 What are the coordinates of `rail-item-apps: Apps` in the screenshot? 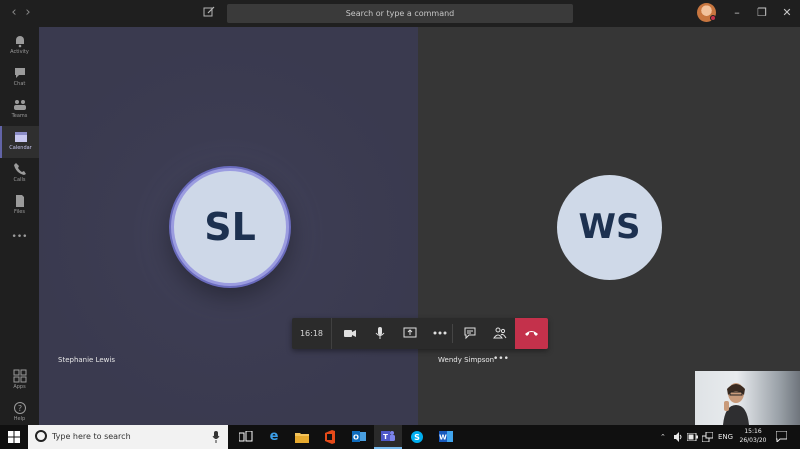 It's located at (19, 381).